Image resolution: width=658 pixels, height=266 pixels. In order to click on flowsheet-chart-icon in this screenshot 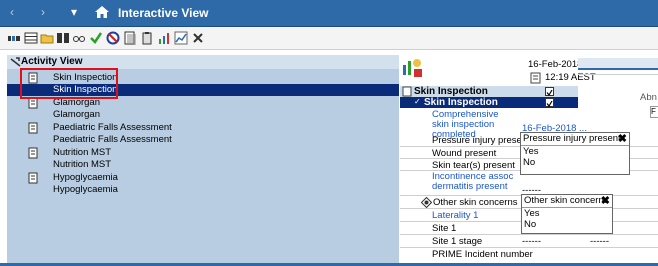, I will do `click(413, 68)`.